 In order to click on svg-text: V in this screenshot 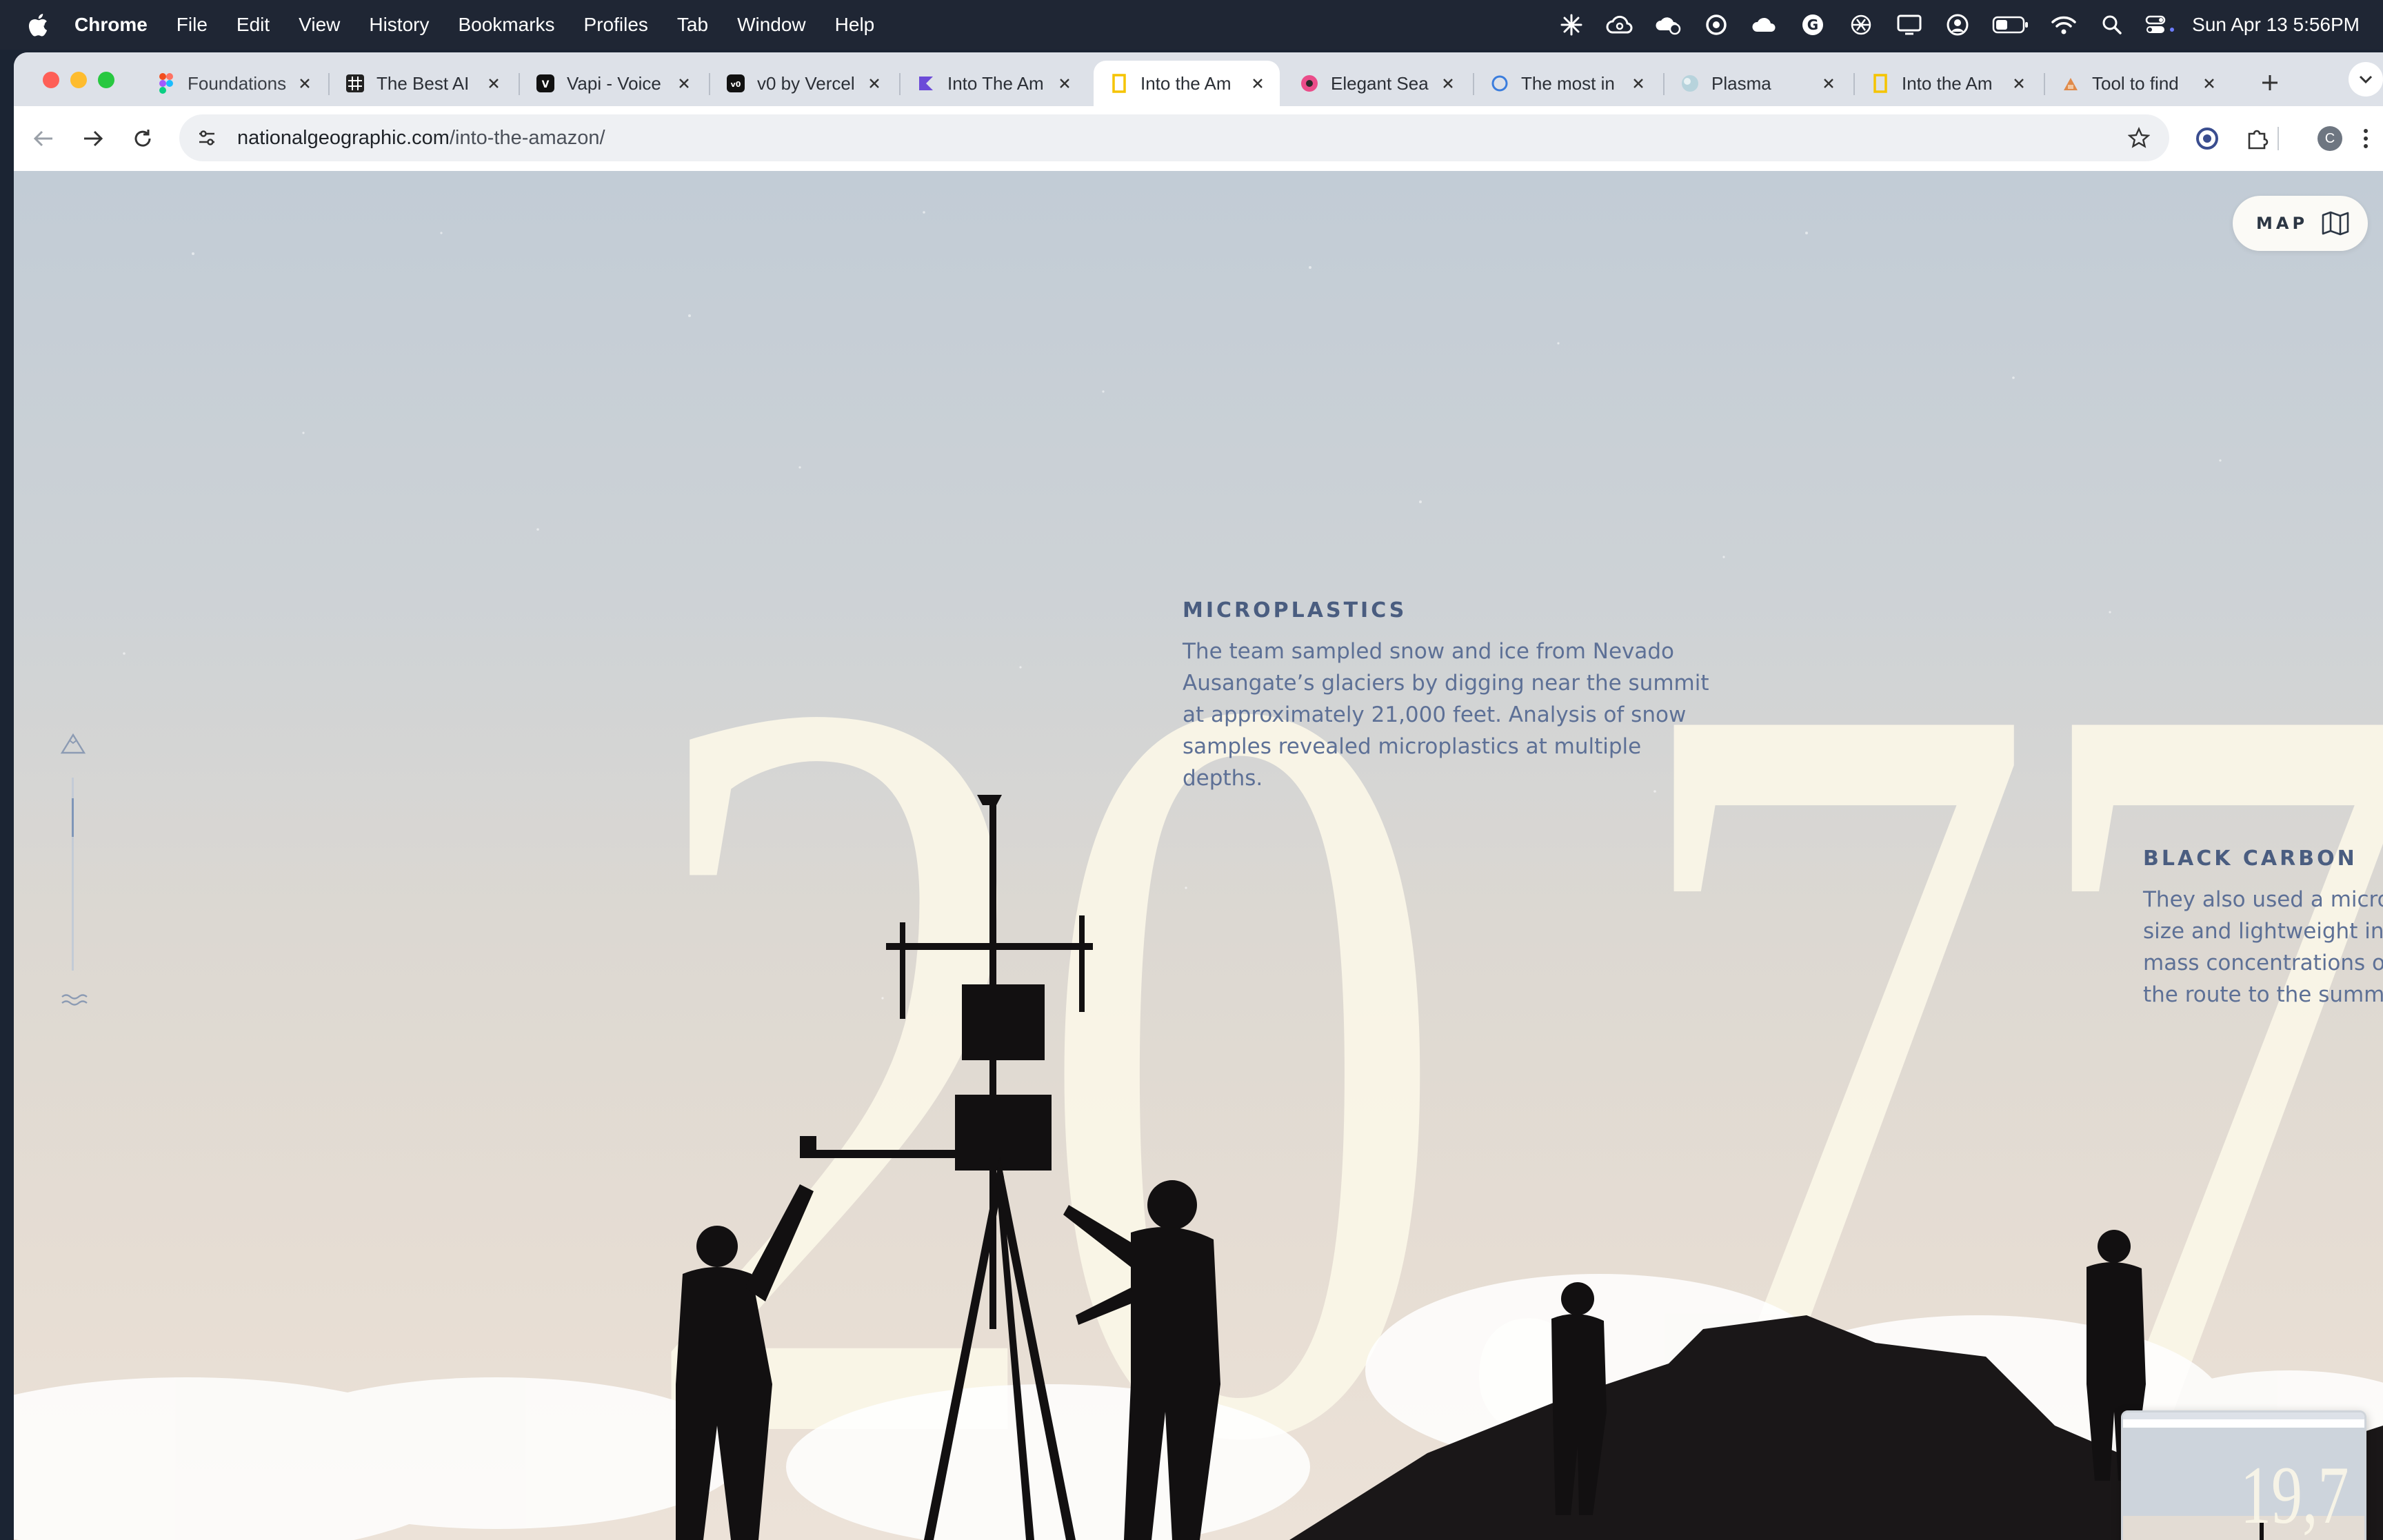, I will do `click(546, 85)`.